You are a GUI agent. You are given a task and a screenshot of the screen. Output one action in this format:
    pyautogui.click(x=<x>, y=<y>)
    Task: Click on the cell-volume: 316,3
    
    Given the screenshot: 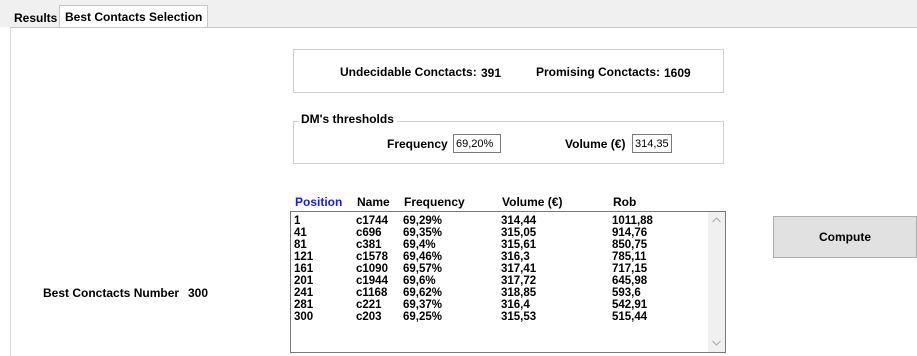 What is the action you would take?
    pyautogui.click(x=515, y=257)
    